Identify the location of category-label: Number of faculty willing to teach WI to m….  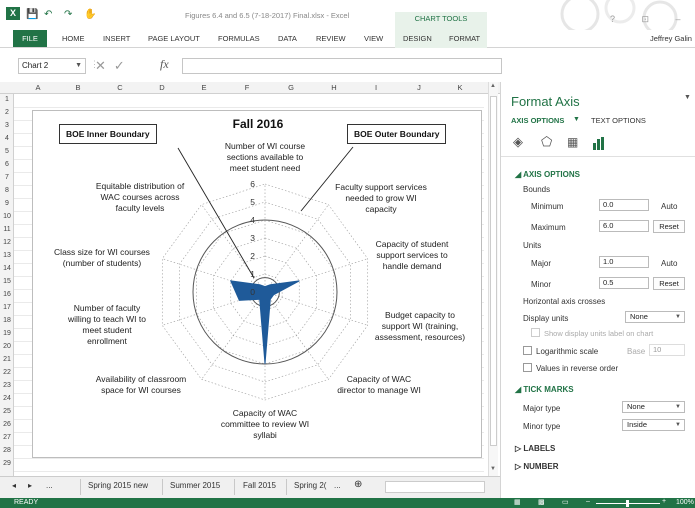
(107, 325).